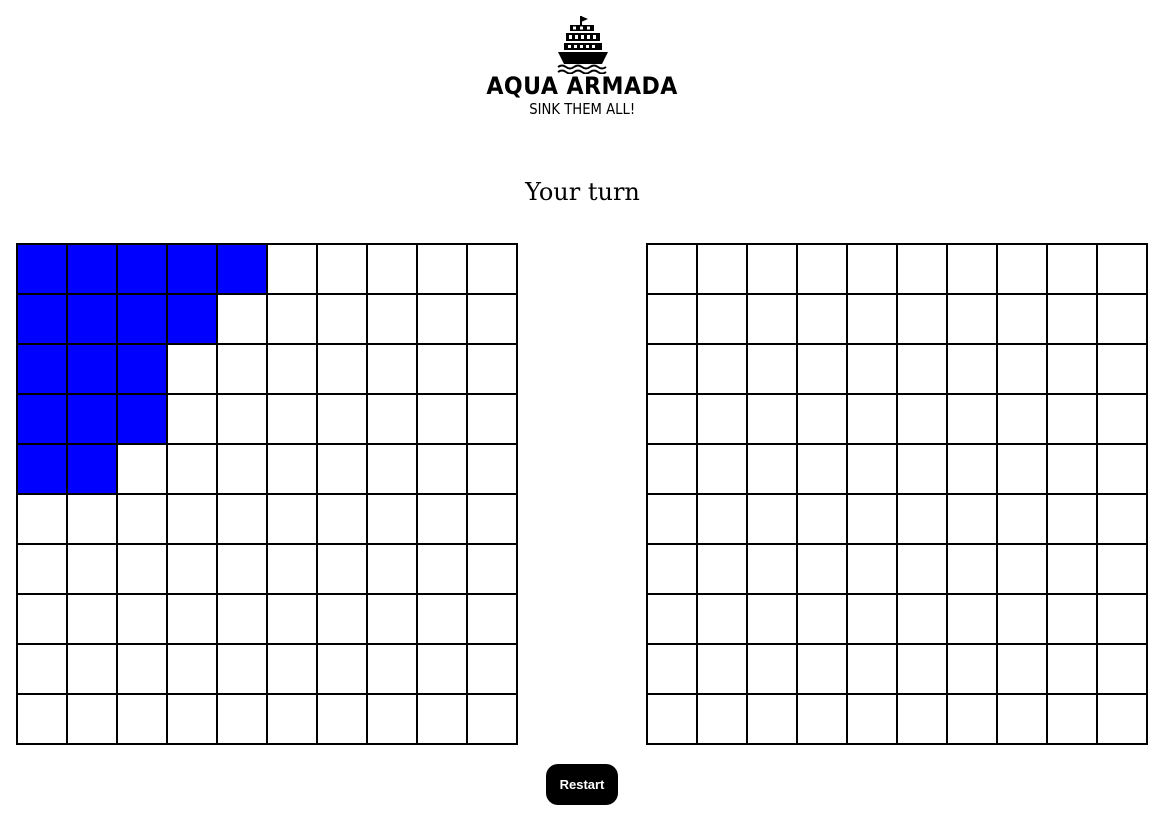 Image resolution: width=1165 pixels, height=815 pixels. What do you see at coordinates (582, 784) in the screenshot?
I see `restart-button: Restart` at bounding box center [582, 784].